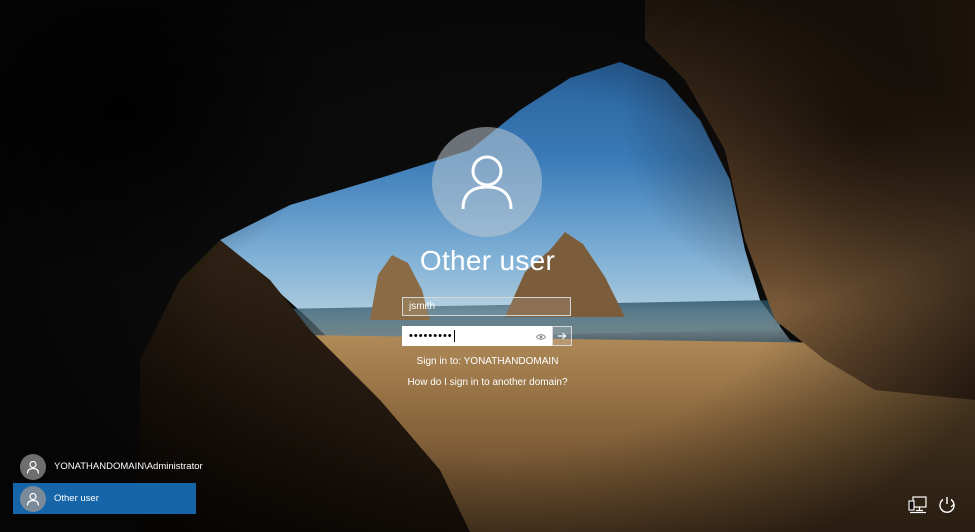 Image resolution: width=975 pixels, height=532 pixels. Describe the element at coordinates (128, 466) in the screenshot. I see `user-tile-label: YONATHANDOMAIN\Administrator` at that location.